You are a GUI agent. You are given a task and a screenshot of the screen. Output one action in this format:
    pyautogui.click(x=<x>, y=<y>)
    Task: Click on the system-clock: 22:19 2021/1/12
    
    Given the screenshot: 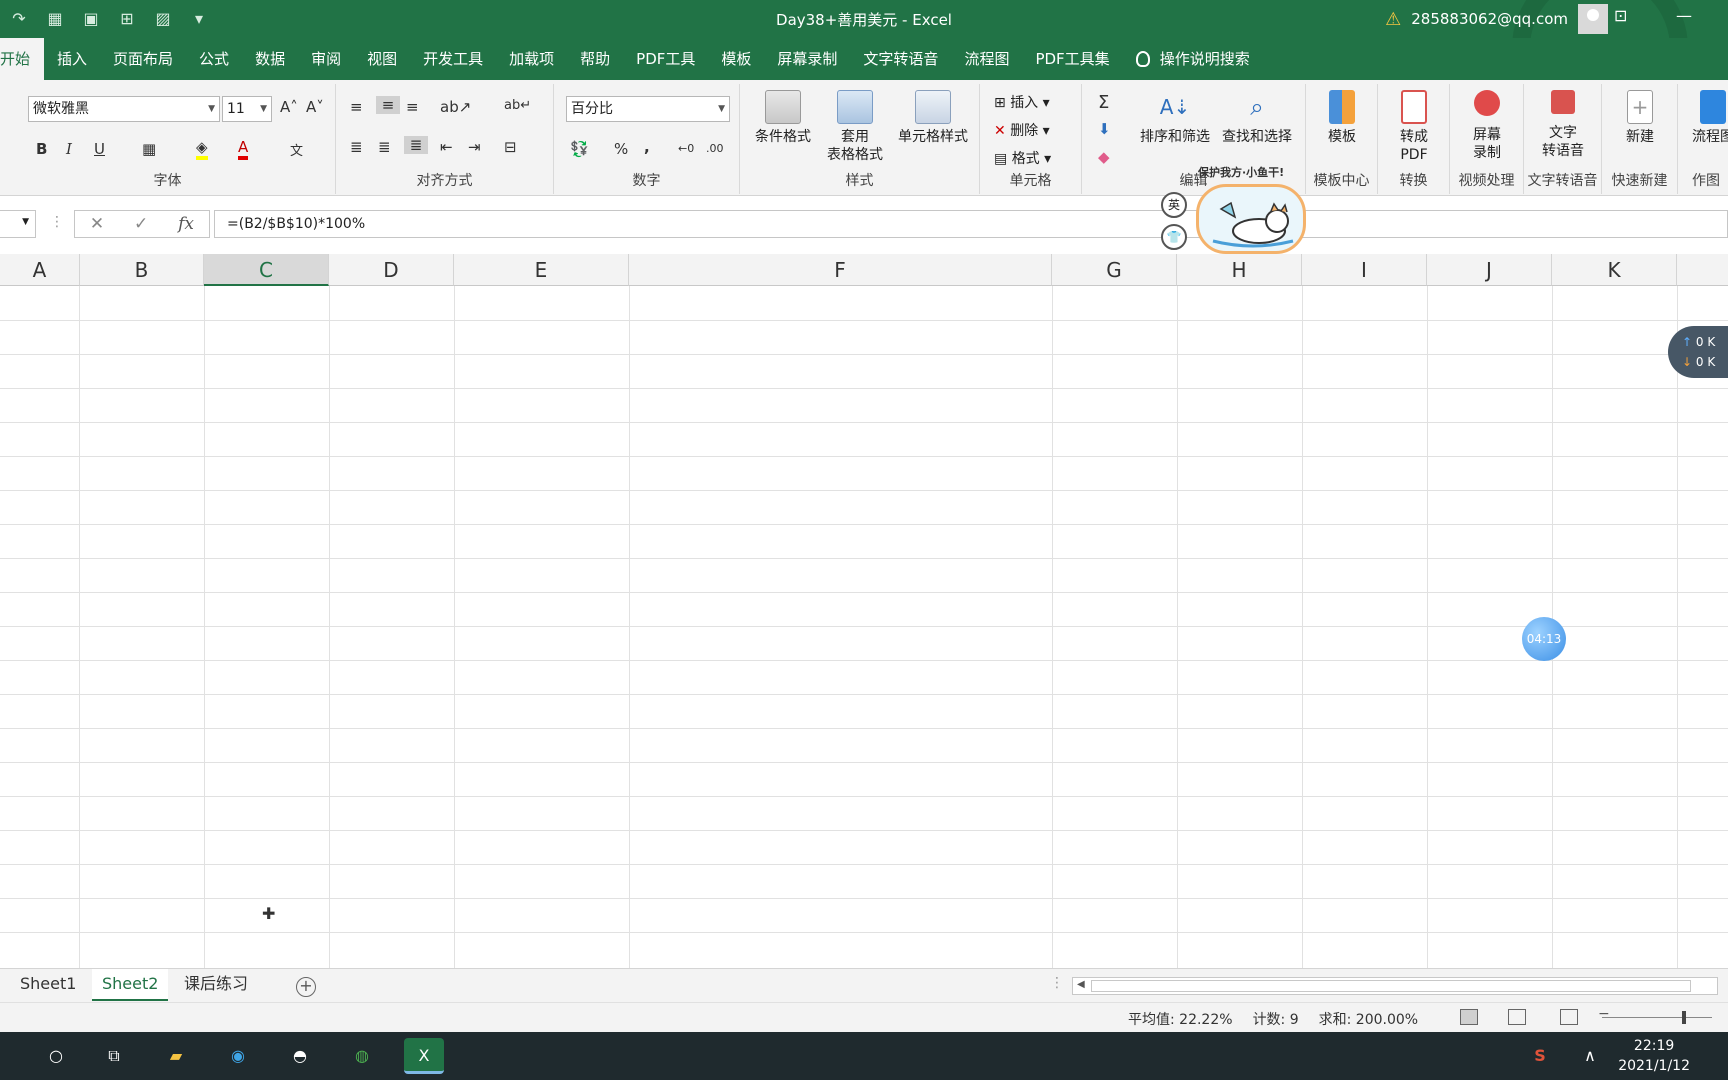 What is the action you would take?
    pyautogui.click(x=1654, y=1056)
    